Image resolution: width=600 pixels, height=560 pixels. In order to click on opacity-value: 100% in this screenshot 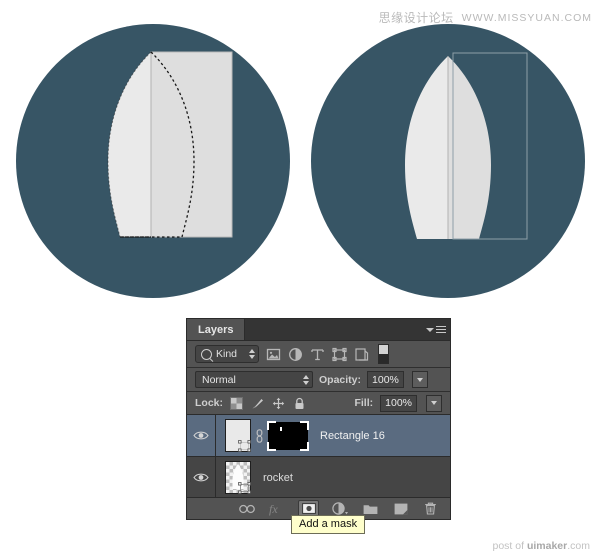, I will do `click(385, 379)`.